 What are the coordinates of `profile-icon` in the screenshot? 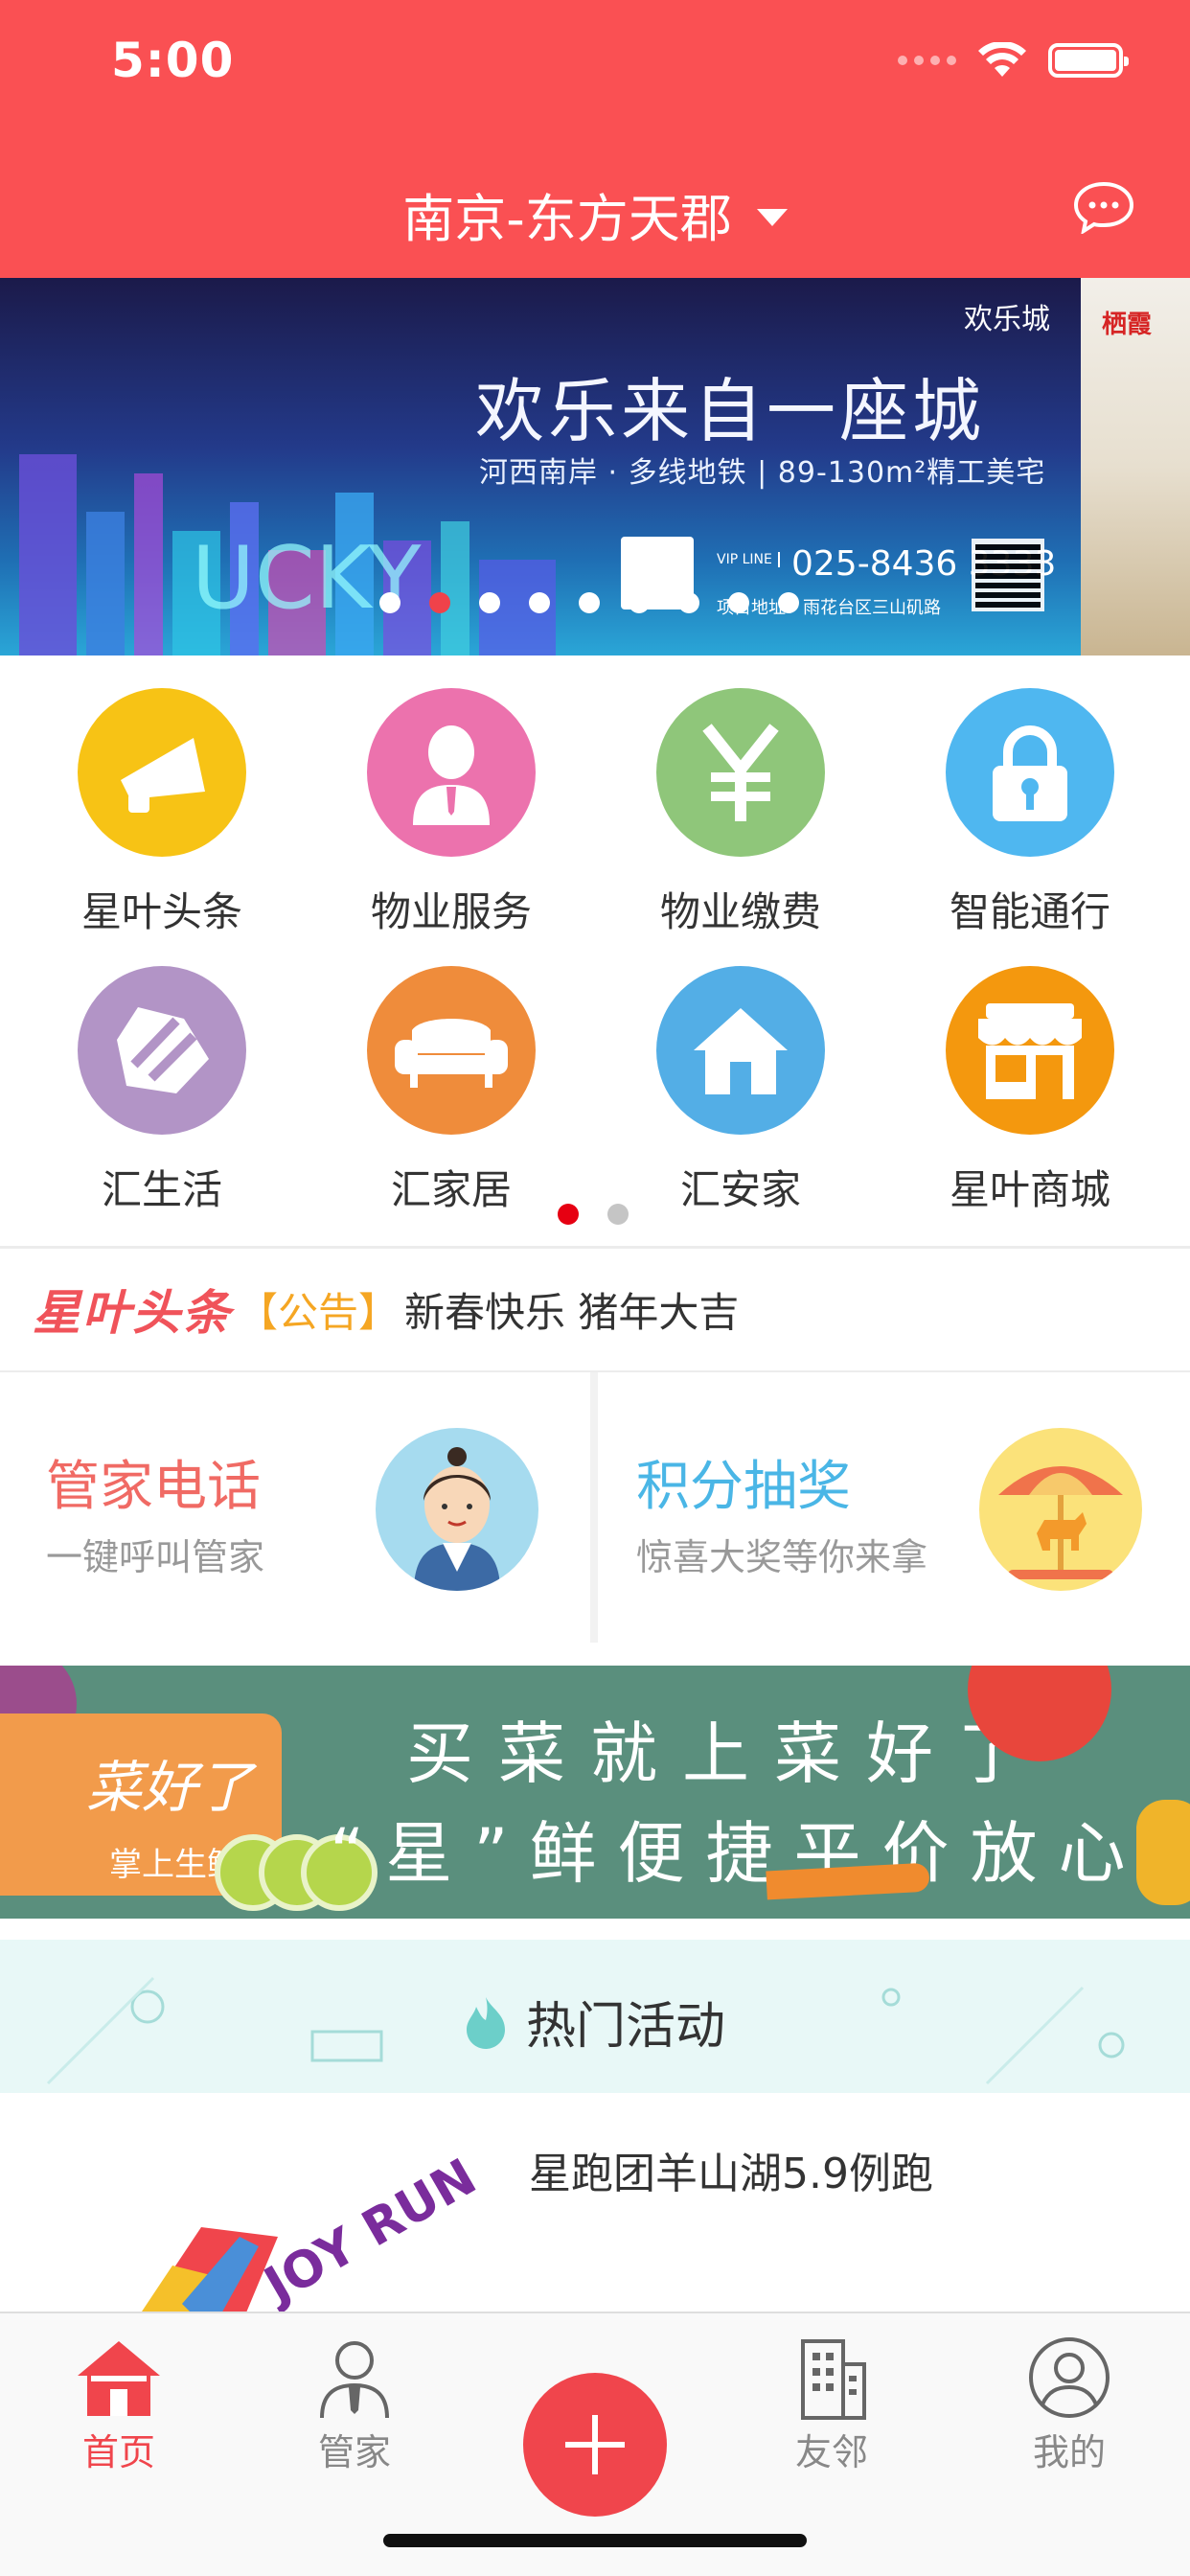 It's located at (1069, 2377).